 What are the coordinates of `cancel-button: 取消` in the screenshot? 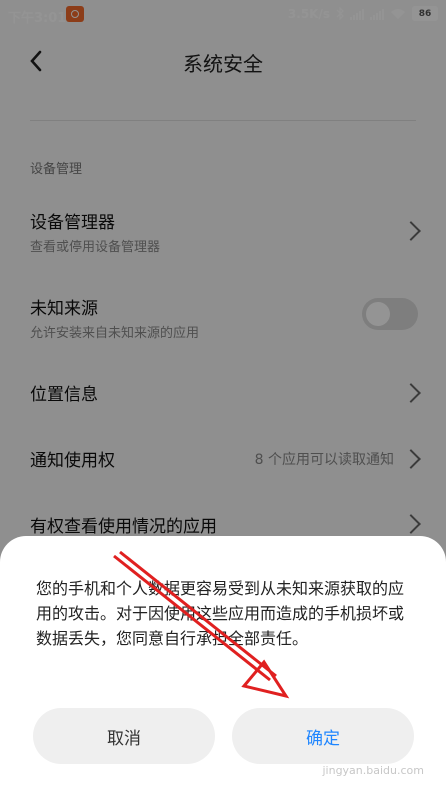 It's located at (124, 736).